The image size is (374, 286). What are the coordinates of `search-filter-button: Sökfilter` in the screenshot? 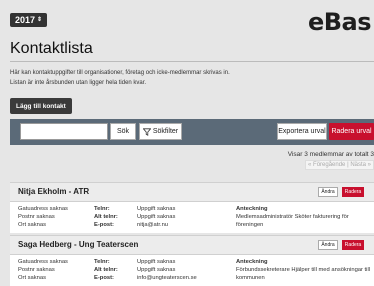 It's located at (160, 131).